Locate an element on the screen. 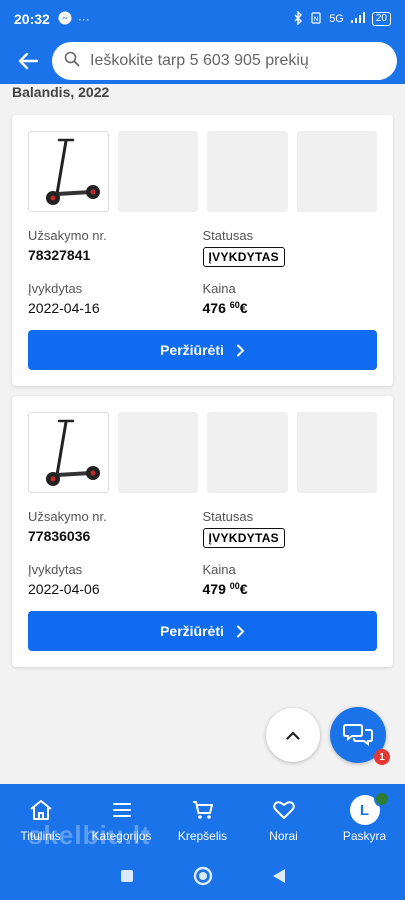 The height and width of the screenshot is (900, 405). bluetooth-icon is located at coordinates (298, 18).